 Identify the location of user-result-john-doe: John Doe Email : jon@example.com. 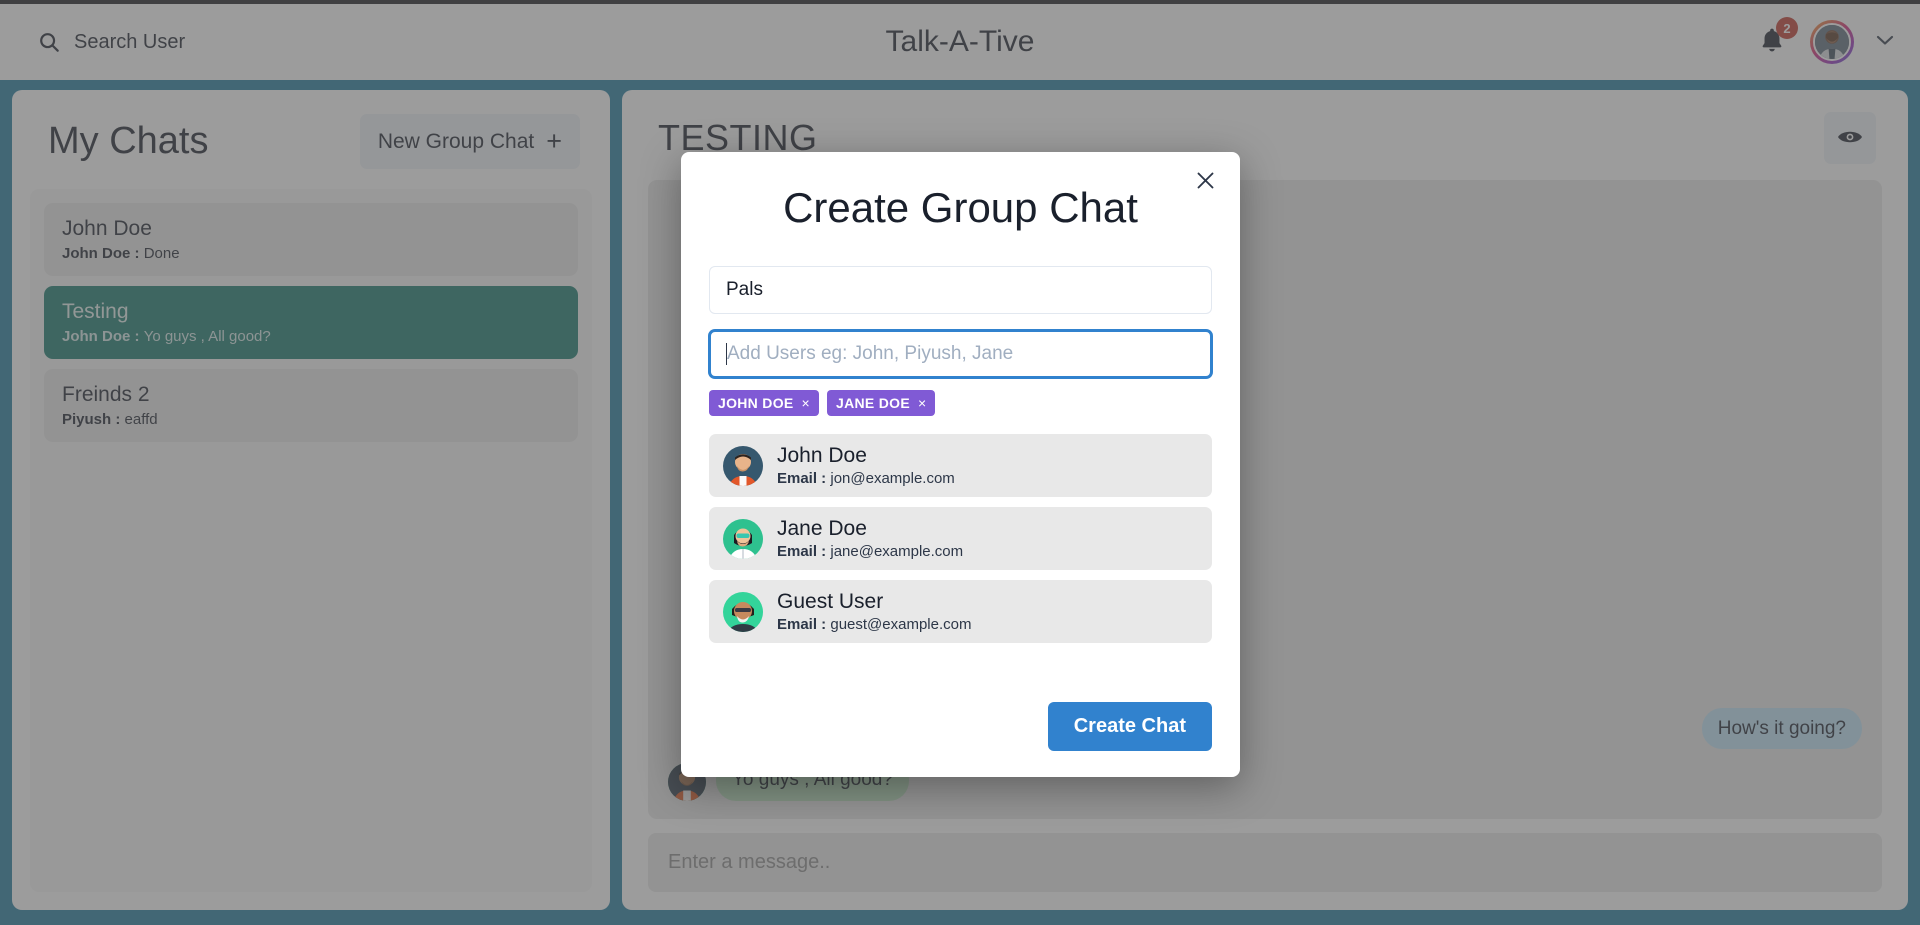
(960, 466).